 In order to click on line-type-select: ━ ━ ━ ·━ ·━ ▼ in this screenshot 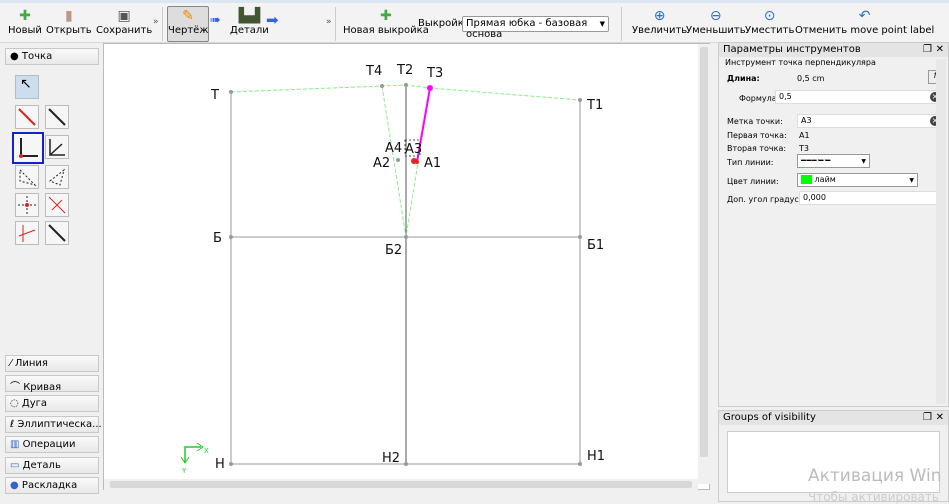, I will do `click(833, 161)`.